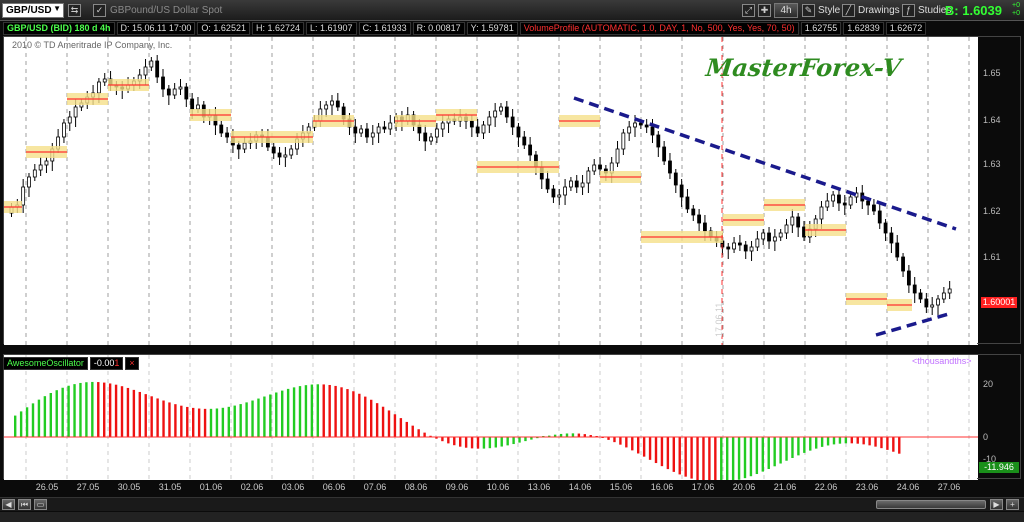  I want to click on horizontal-scrollbar: ◀ ⏮ ▭ ▶ +, so click(512, 504).